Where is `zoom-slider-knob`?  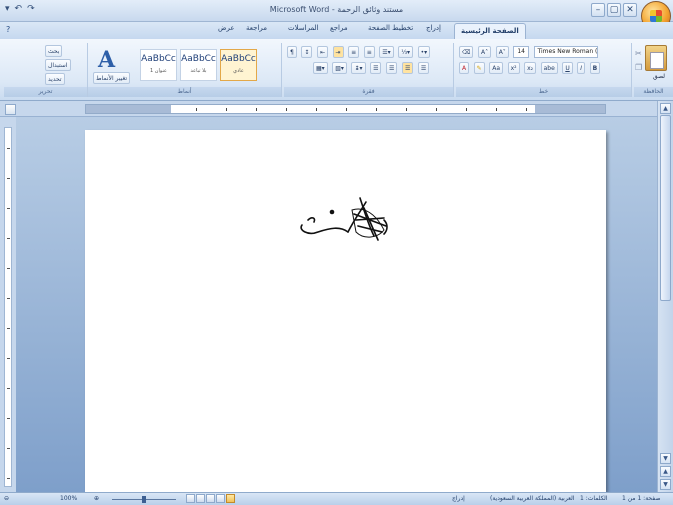
zoom-slider-knob is located at coordinates (144, 499).